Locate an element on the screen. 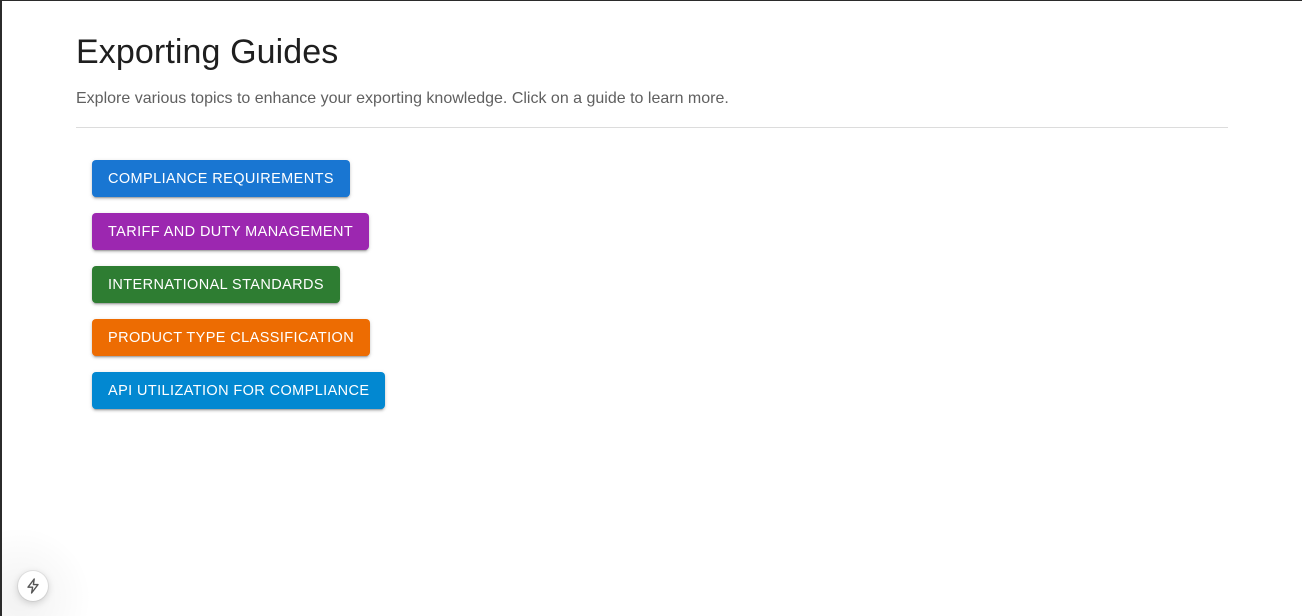  guide-button-compliance-requirements: COMPLIANCE REQUIREMENTS is located at coordinates (221, 178).